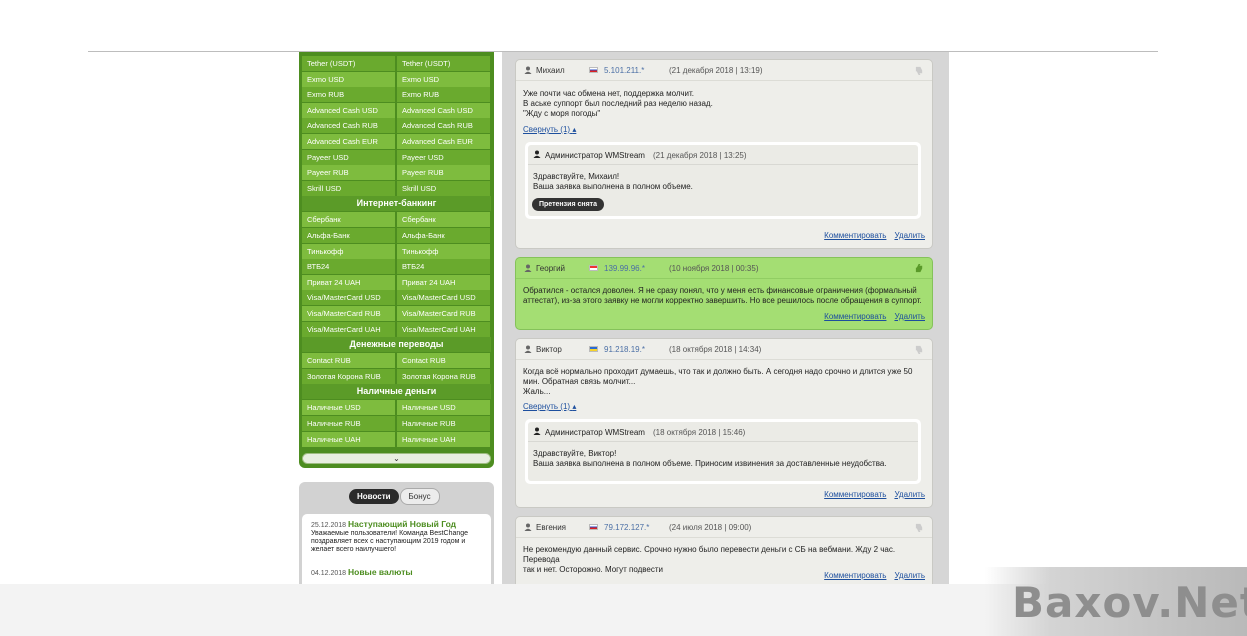 This screenshot has width=1247, height=636. Describe the element at coordinates (348, 251) in the screenshot. I see `give-currency-link: Тинькофф` at that location.